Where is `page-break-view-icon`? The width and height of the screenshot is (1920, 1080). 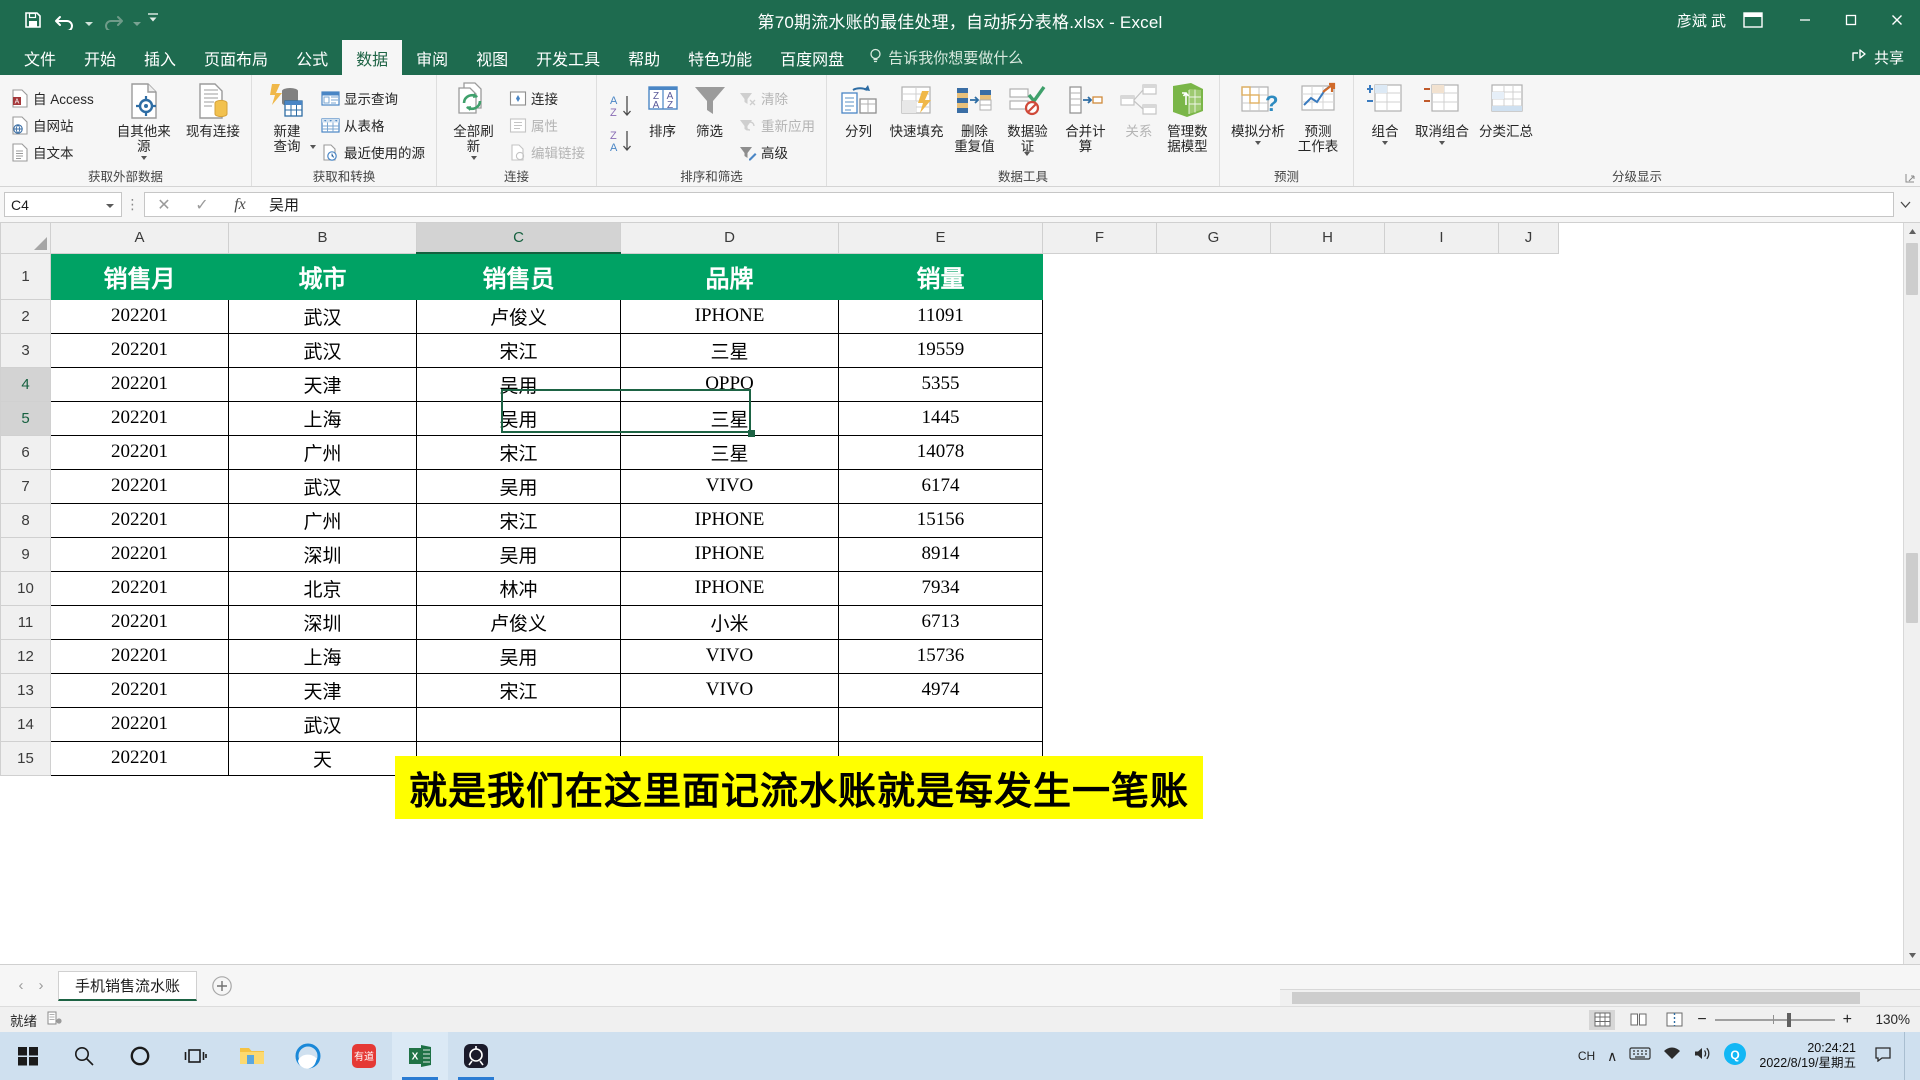
page-break-view-icon is located at coordinates (1674, 1020).